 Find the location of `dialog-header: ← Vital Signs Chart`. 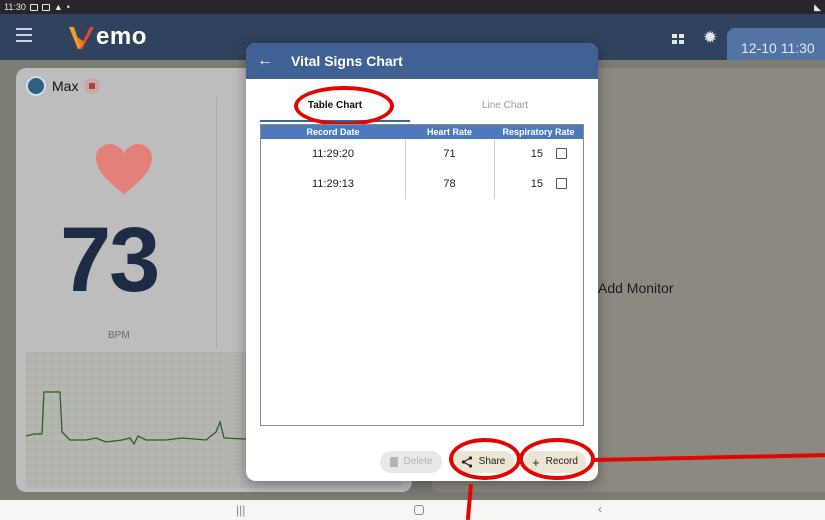

dialog-header: ← Vital Signs Chart is located at coordinates (422, 61).